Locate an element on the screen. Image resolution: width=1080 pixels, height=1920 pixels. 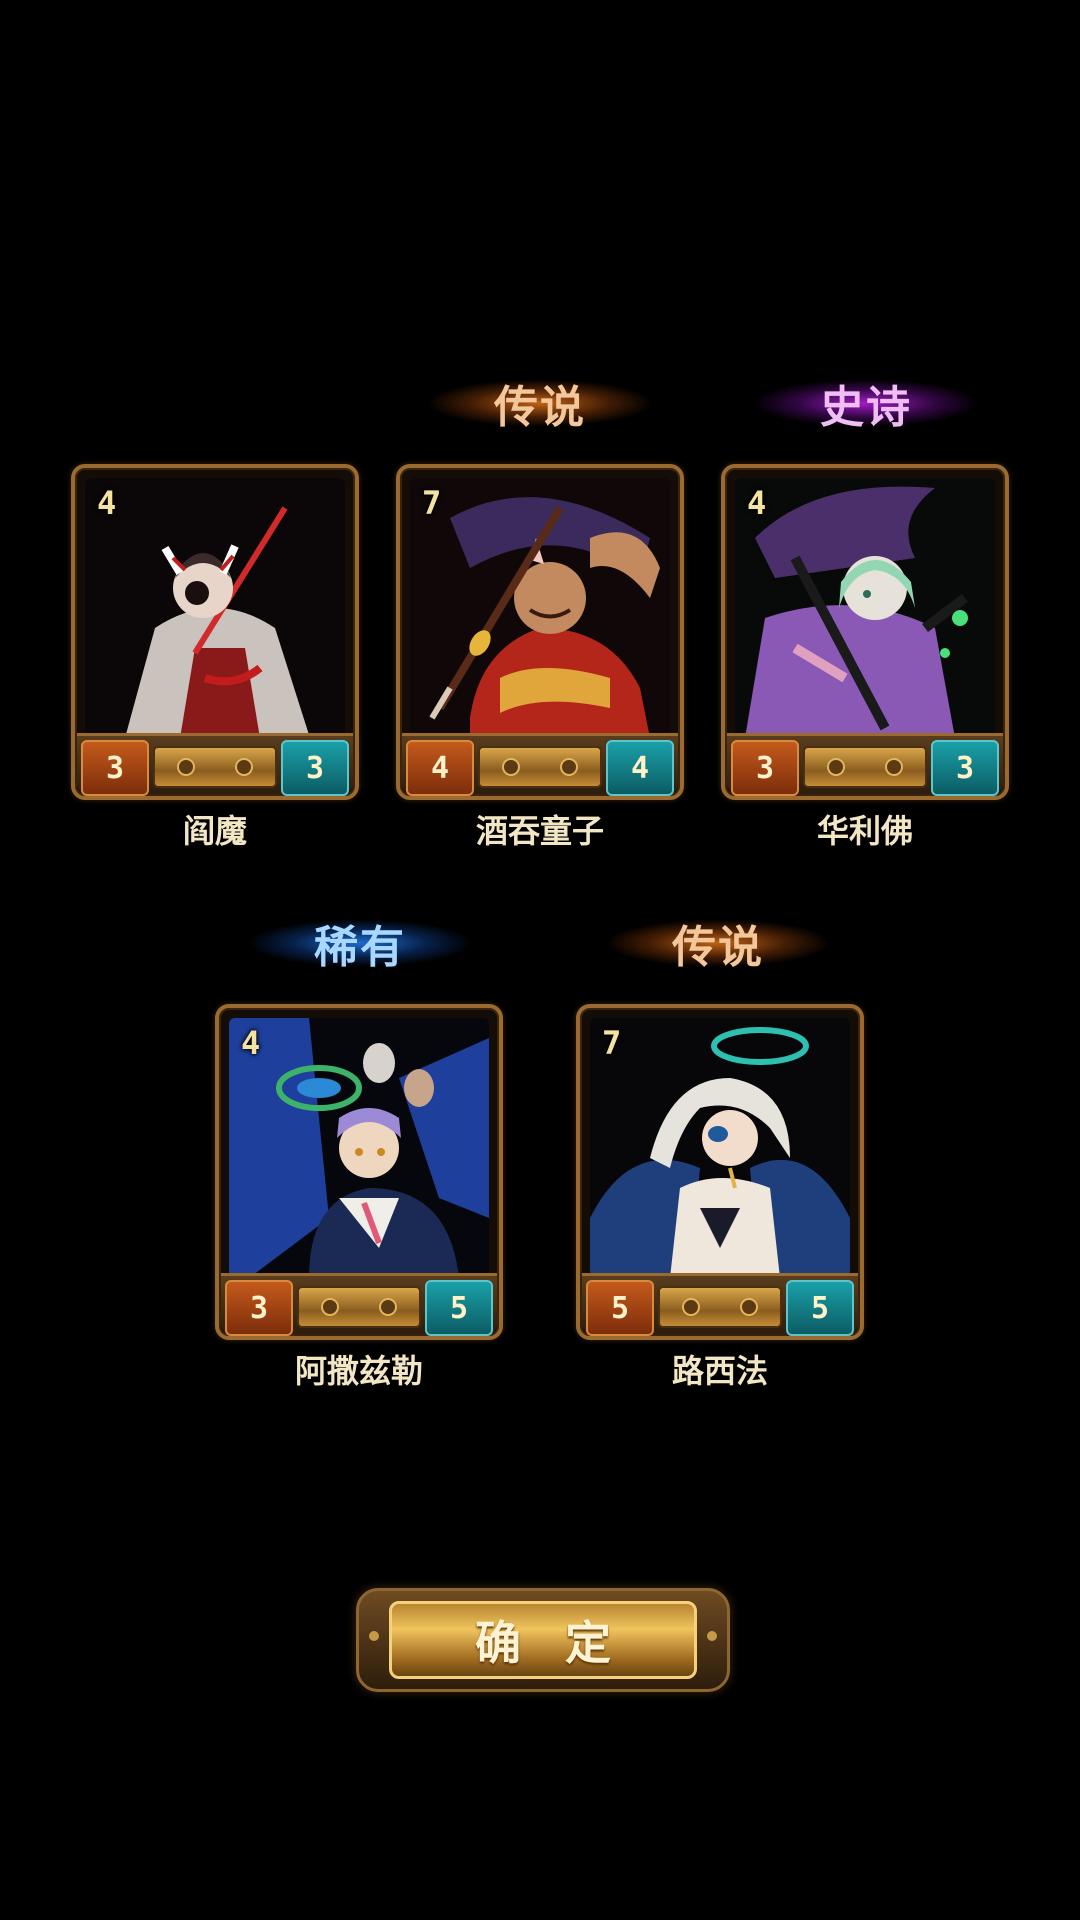
rarity-label-epic: 史诗 is located at coordinates (866, 403).